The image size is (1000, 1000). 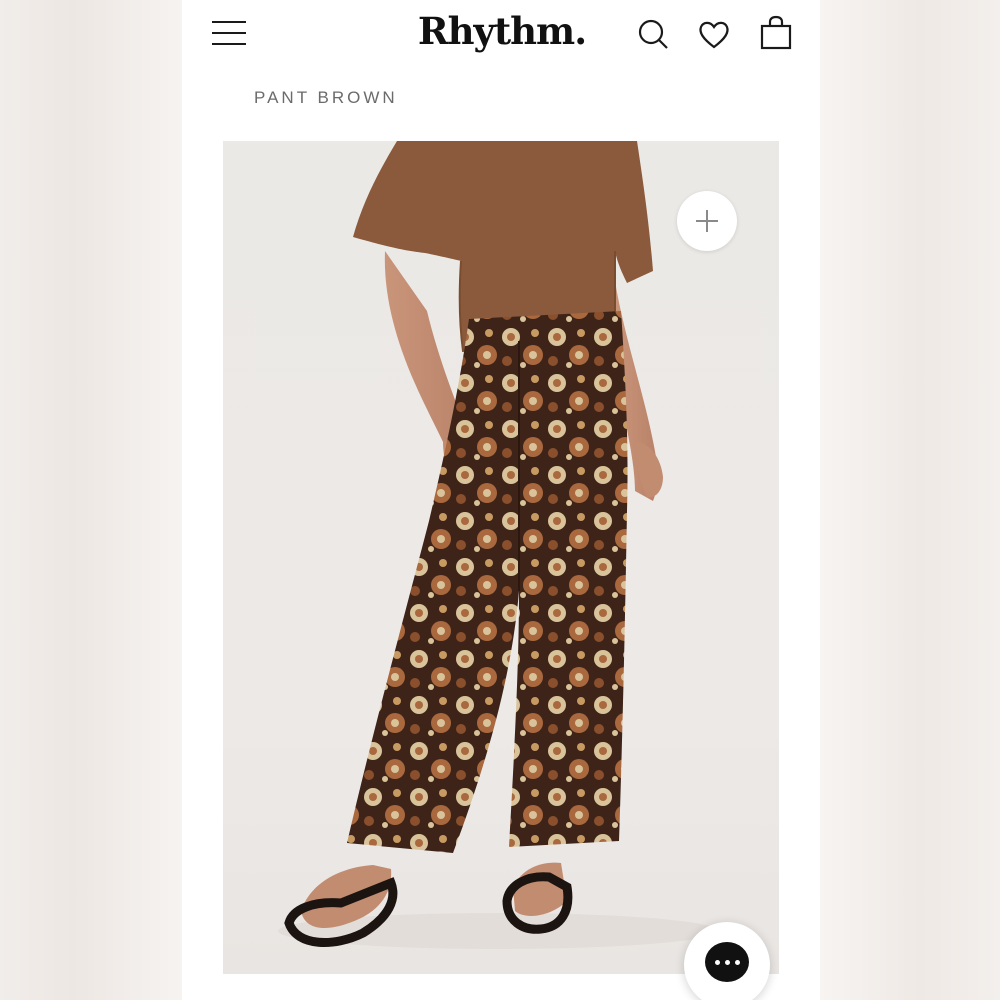 I want to click on zoom-plus-icon, so click(x=707, y=221).